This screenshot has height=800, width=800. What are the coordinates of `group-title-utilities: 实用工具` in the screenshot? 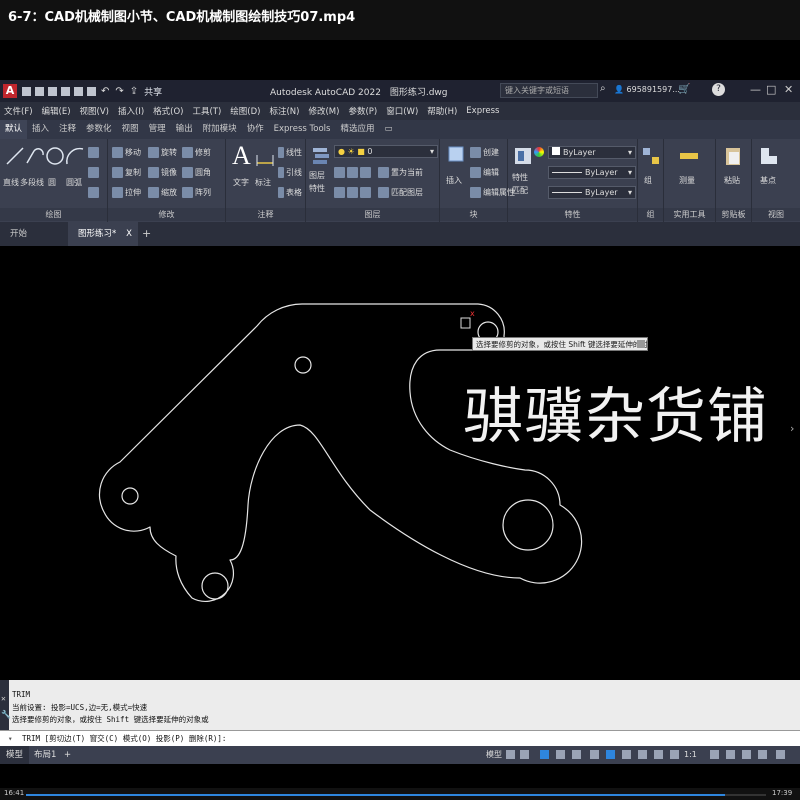 It's located at (689, 214).